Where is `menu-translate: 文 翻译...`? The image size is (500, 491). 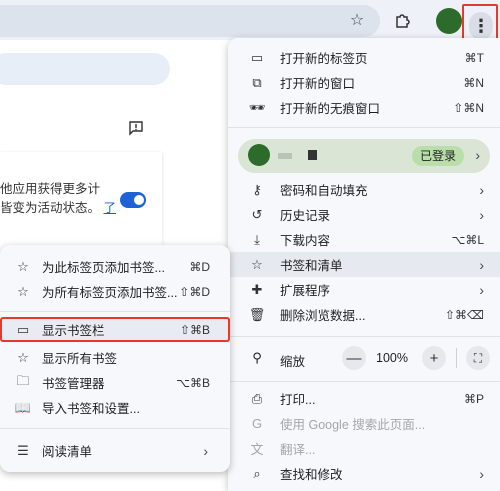 menu-translate: 文 翻译... is located at coordinates (364, 448).